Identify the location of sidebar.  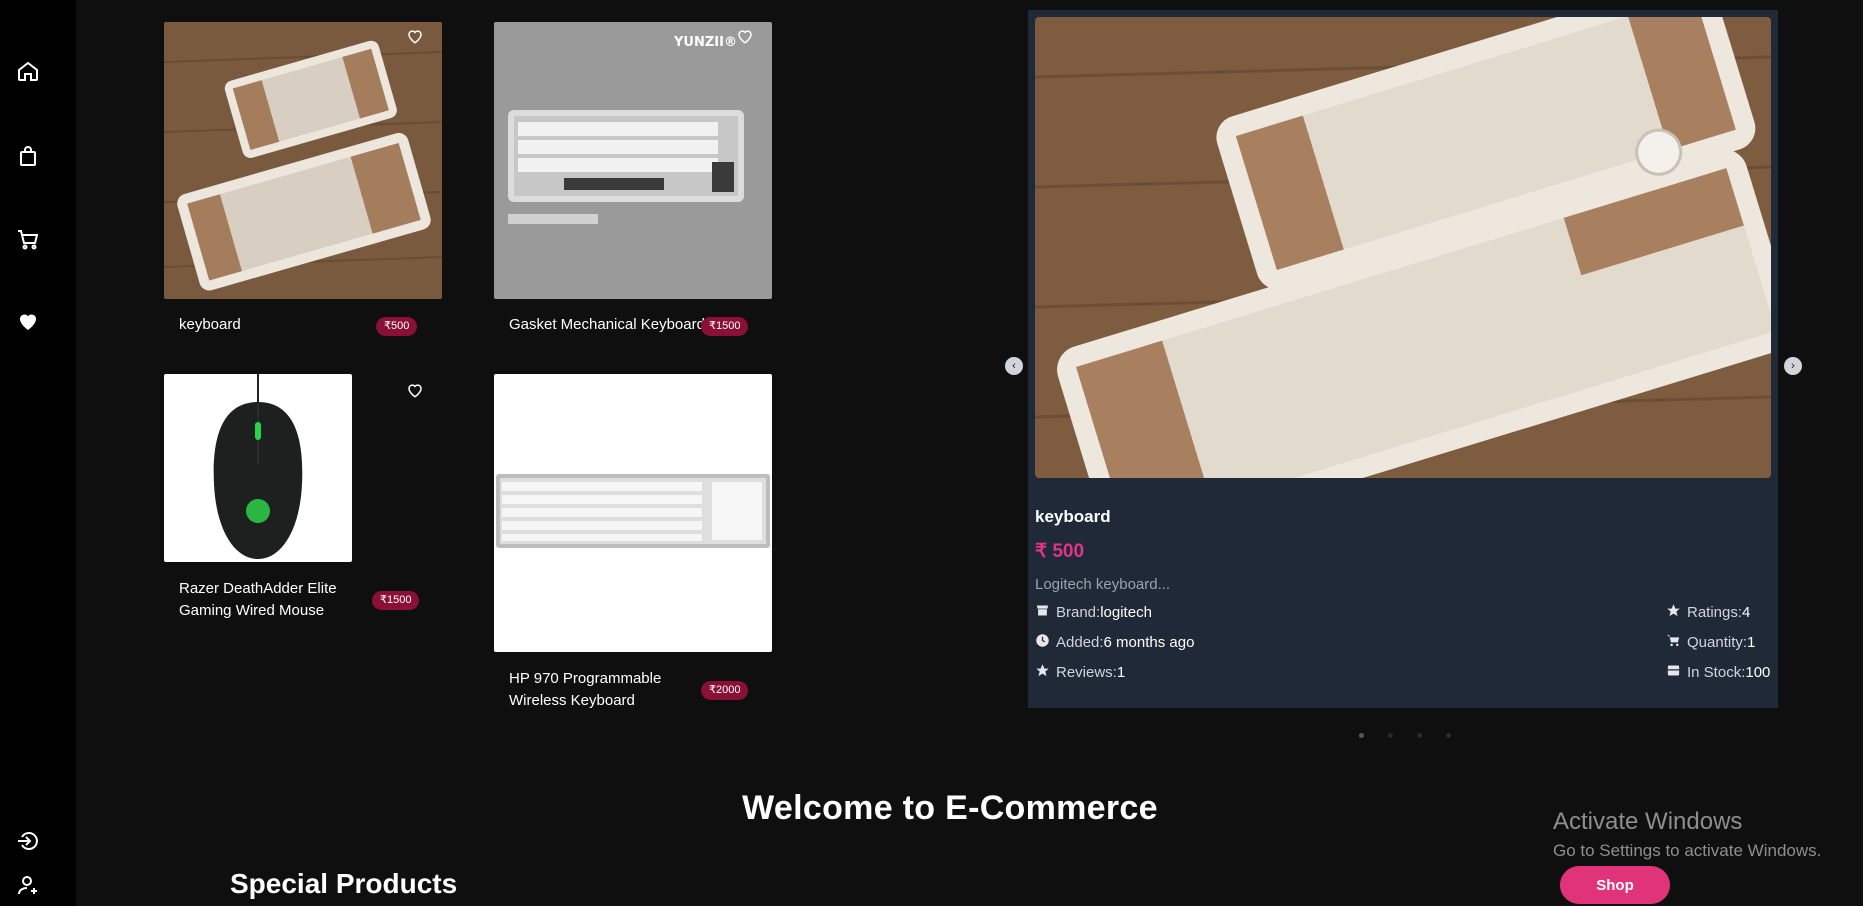
(38, 453).